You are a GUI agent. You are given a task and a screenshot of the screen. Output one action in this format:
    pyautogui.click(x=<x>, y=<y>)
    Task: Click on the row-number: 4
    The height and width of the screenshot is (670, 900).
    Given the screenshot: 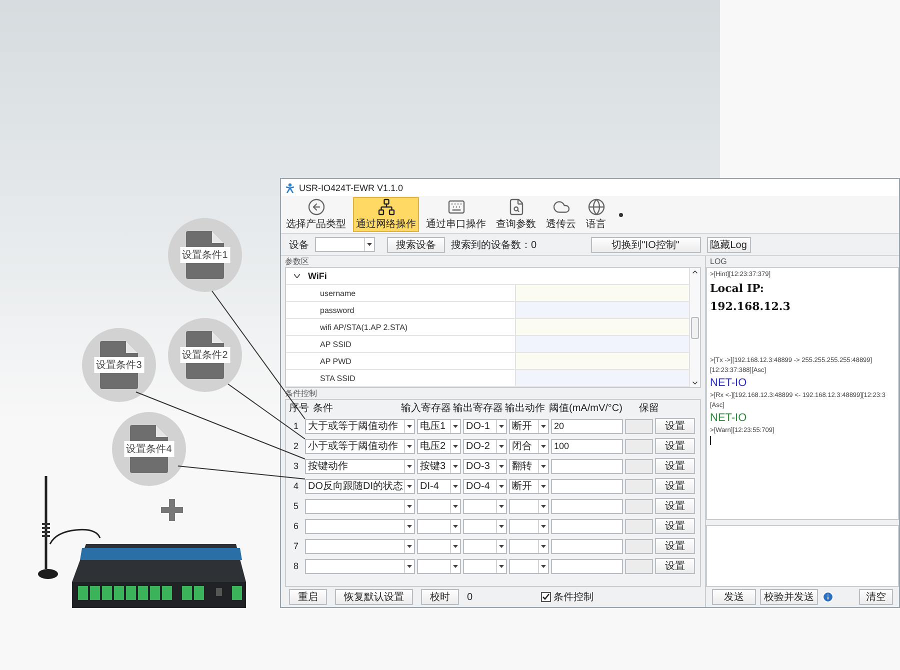 What is the action you would take?
    pyautogui.click(x=296, y=486)
    